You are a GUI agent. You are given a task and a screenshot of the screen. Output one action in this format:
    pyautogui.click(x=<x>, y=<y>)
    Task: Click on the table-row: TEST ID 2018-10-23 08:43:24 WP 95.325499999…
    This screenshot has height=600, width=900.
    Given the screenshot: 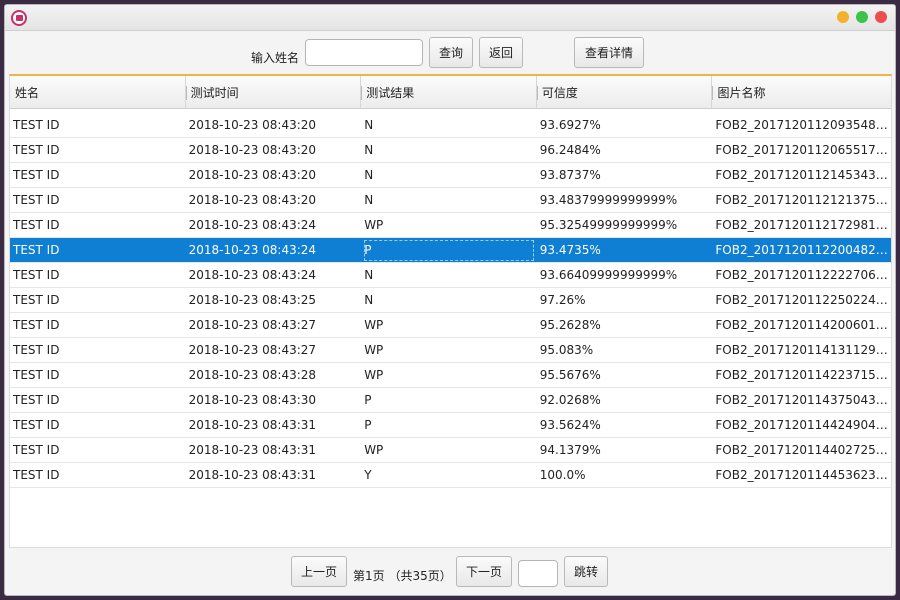 What is the action you would take?
    pyautogui.click(x=450, y=225)
    